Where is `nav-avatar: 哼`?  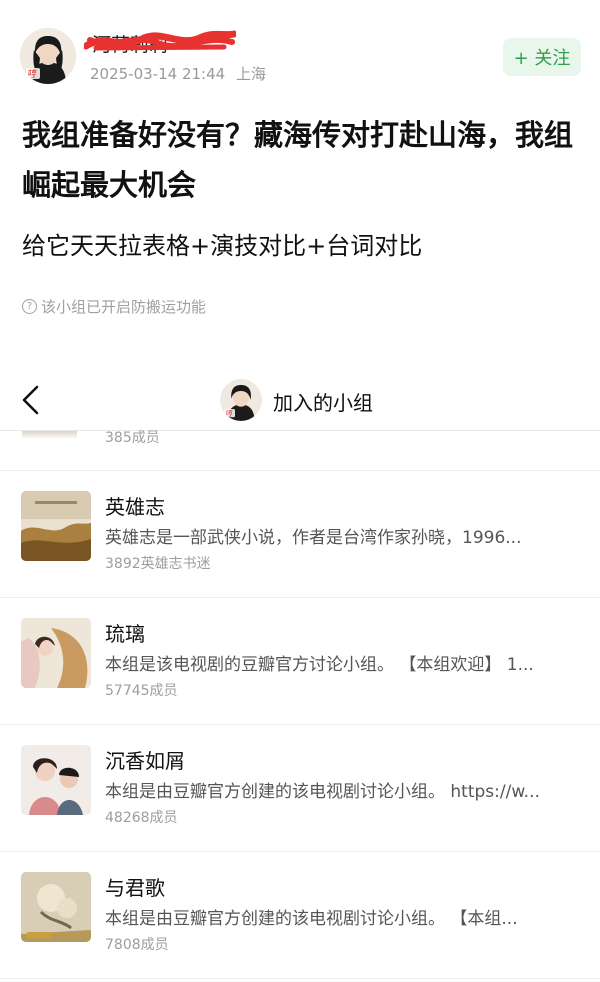 nav-avatar: 哼 is located at coordinates (241, 400).